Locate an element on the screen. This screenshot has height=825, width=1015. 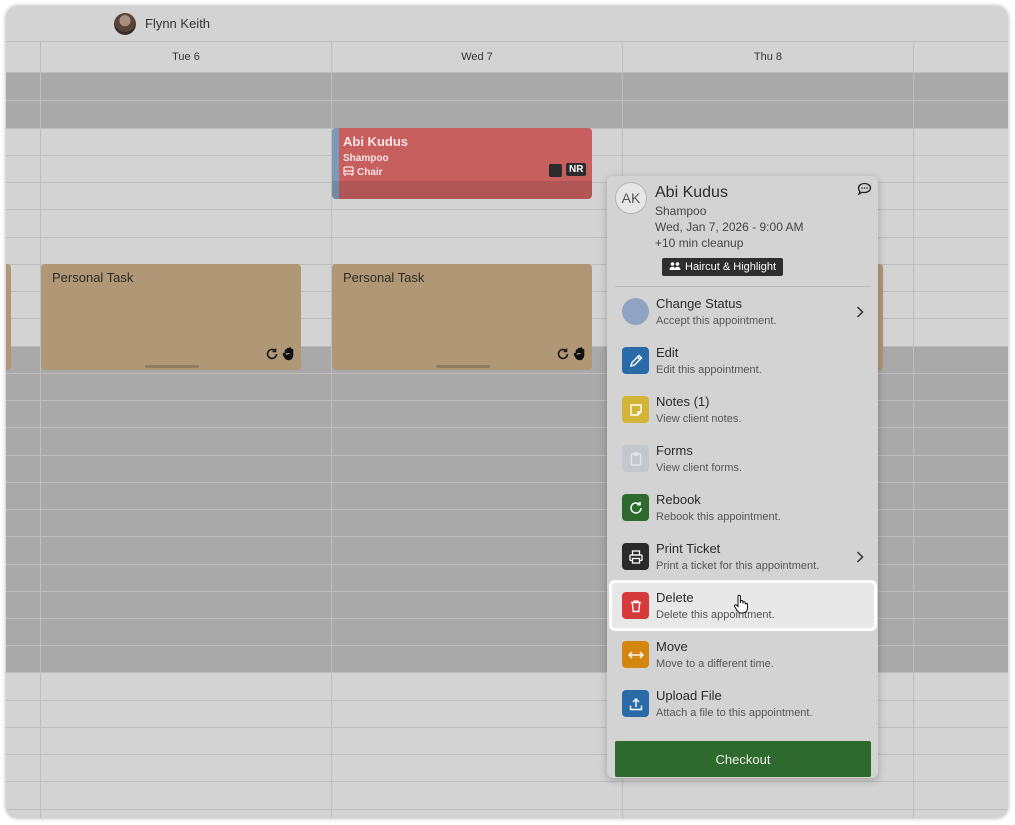
move-arrows-icon is located at coordinates (635, 654).